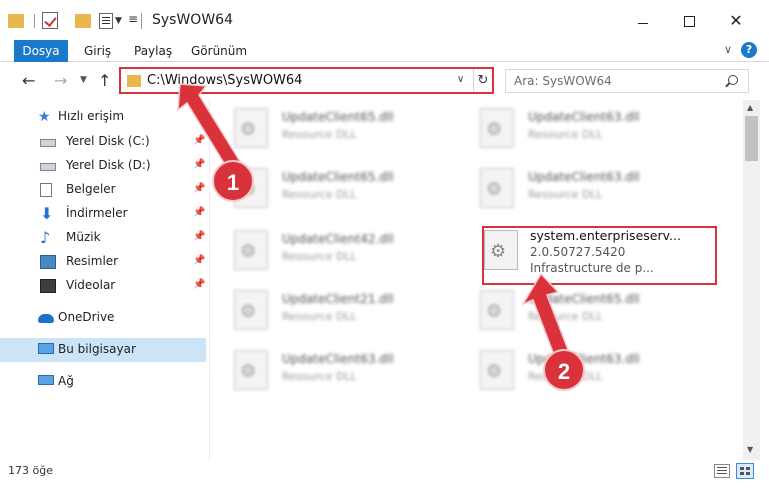  I want to click on step-badge-2: 2, so click(564, 370).